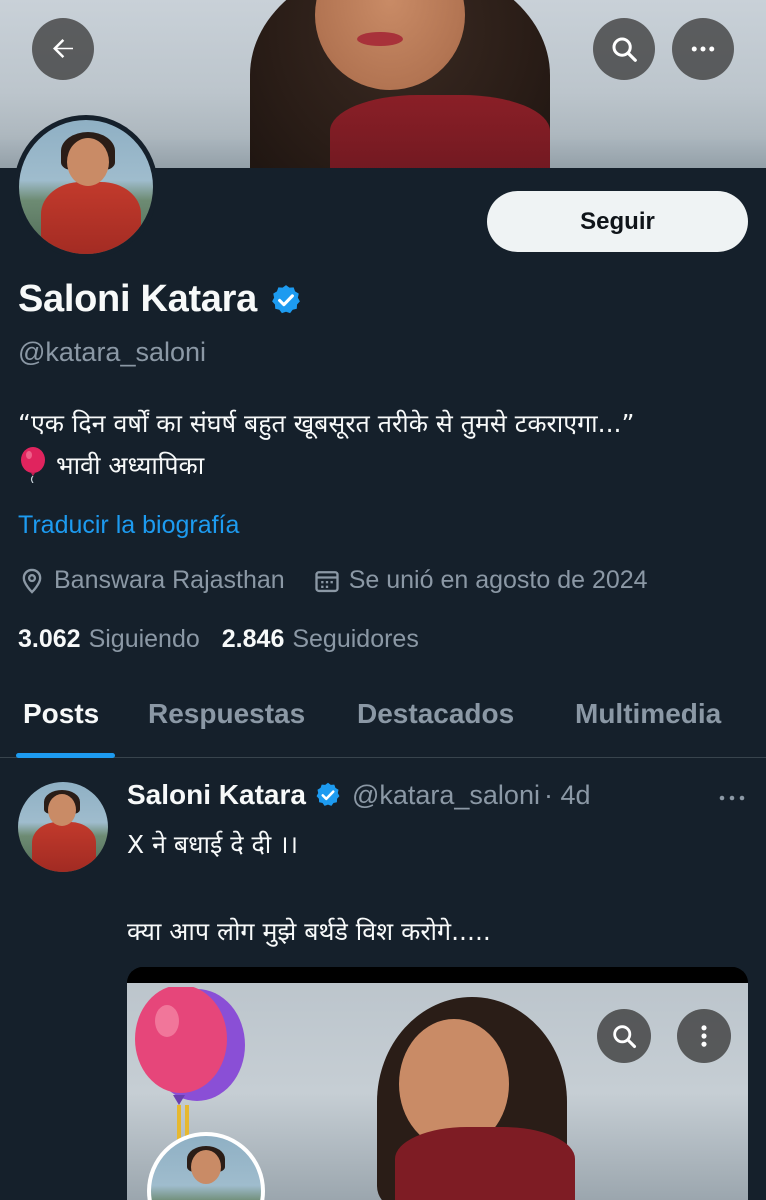 This screenshot has height=1200, width=766. Describe the element at coordinates (65, 755) in the screenshot. I see `active-tab-indicator` at that location.